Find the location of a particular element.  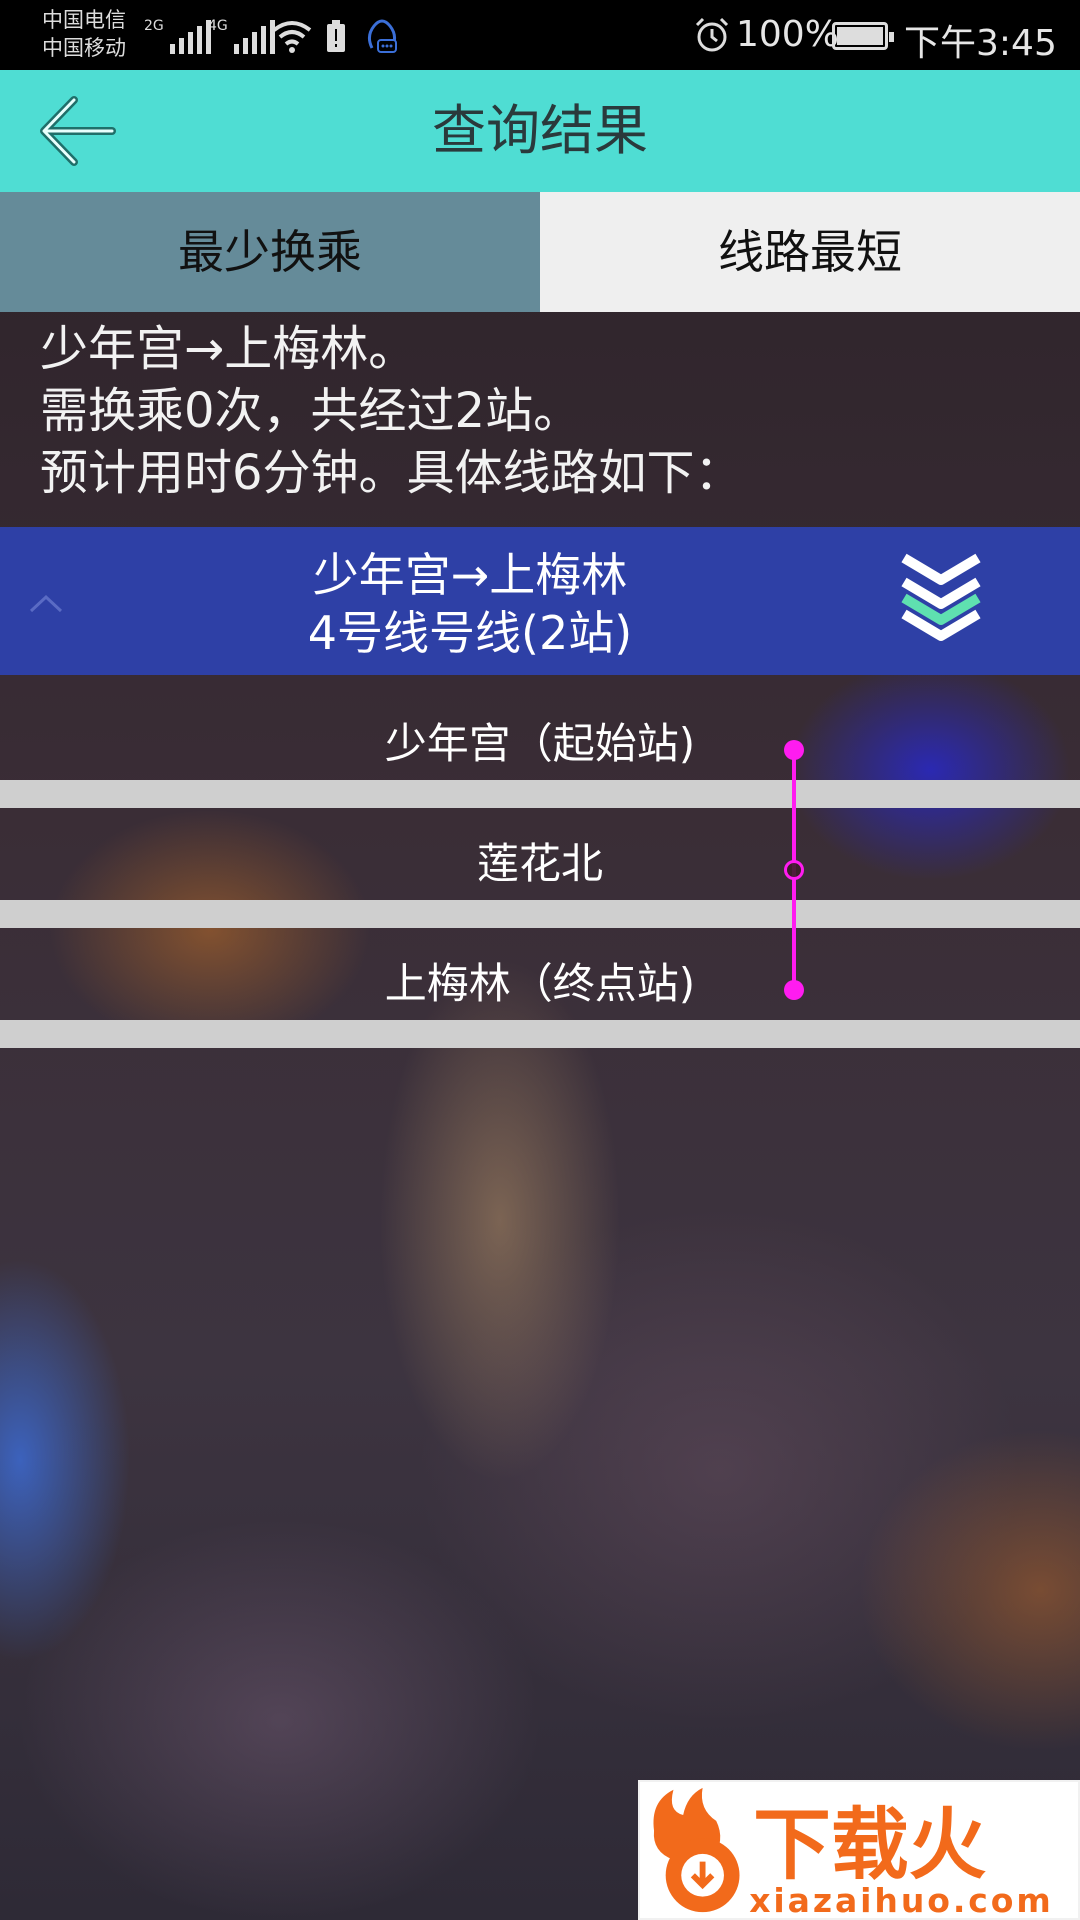

status-bar: 中国电信 中国移动 2G 4G 100% 下午3:45 is located at coordinates (540, 35).